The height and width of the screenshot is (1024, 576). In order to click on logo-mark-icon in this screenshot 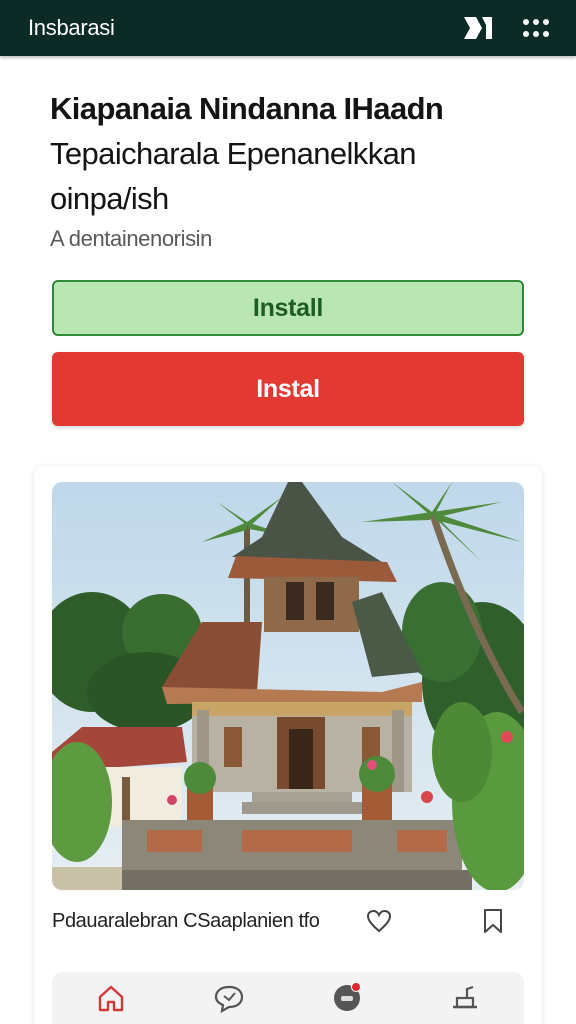, I will do `click(478, 28)`.